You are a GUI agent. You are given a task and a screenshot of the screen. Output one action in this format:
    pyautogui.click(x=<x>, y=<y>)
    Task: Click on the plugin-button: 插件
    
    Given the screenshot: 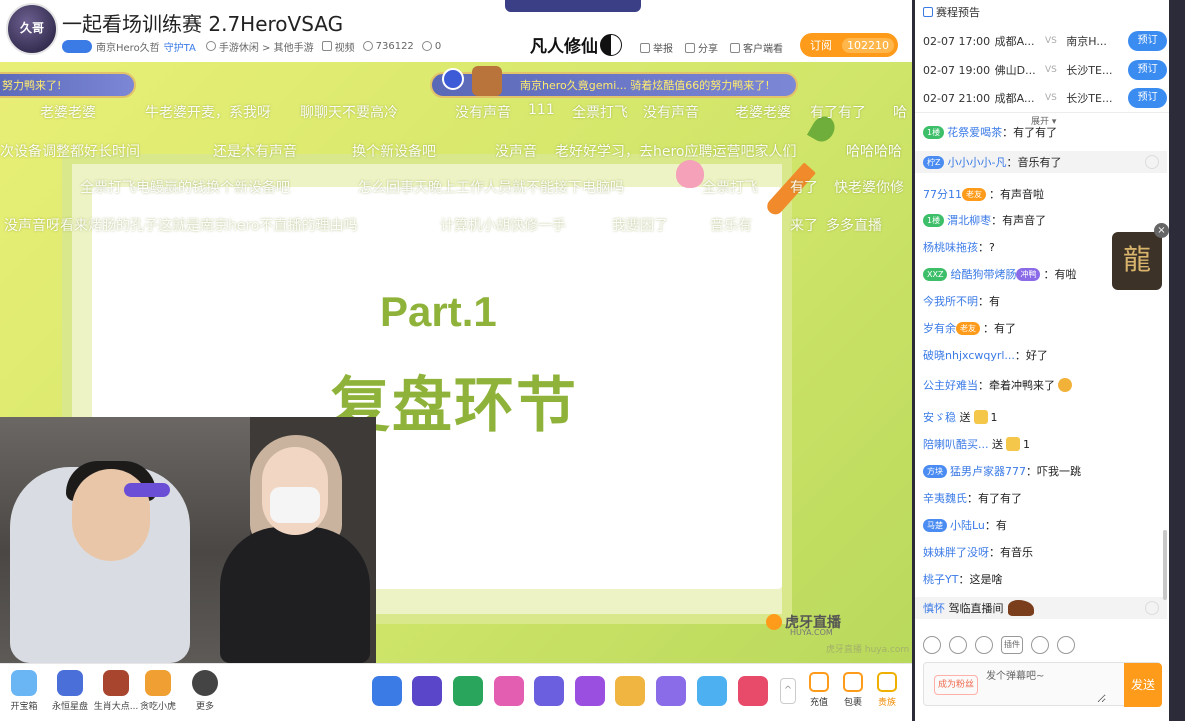 What is the action you would take?
    pyautogui.click(x=1012, y=645)
    